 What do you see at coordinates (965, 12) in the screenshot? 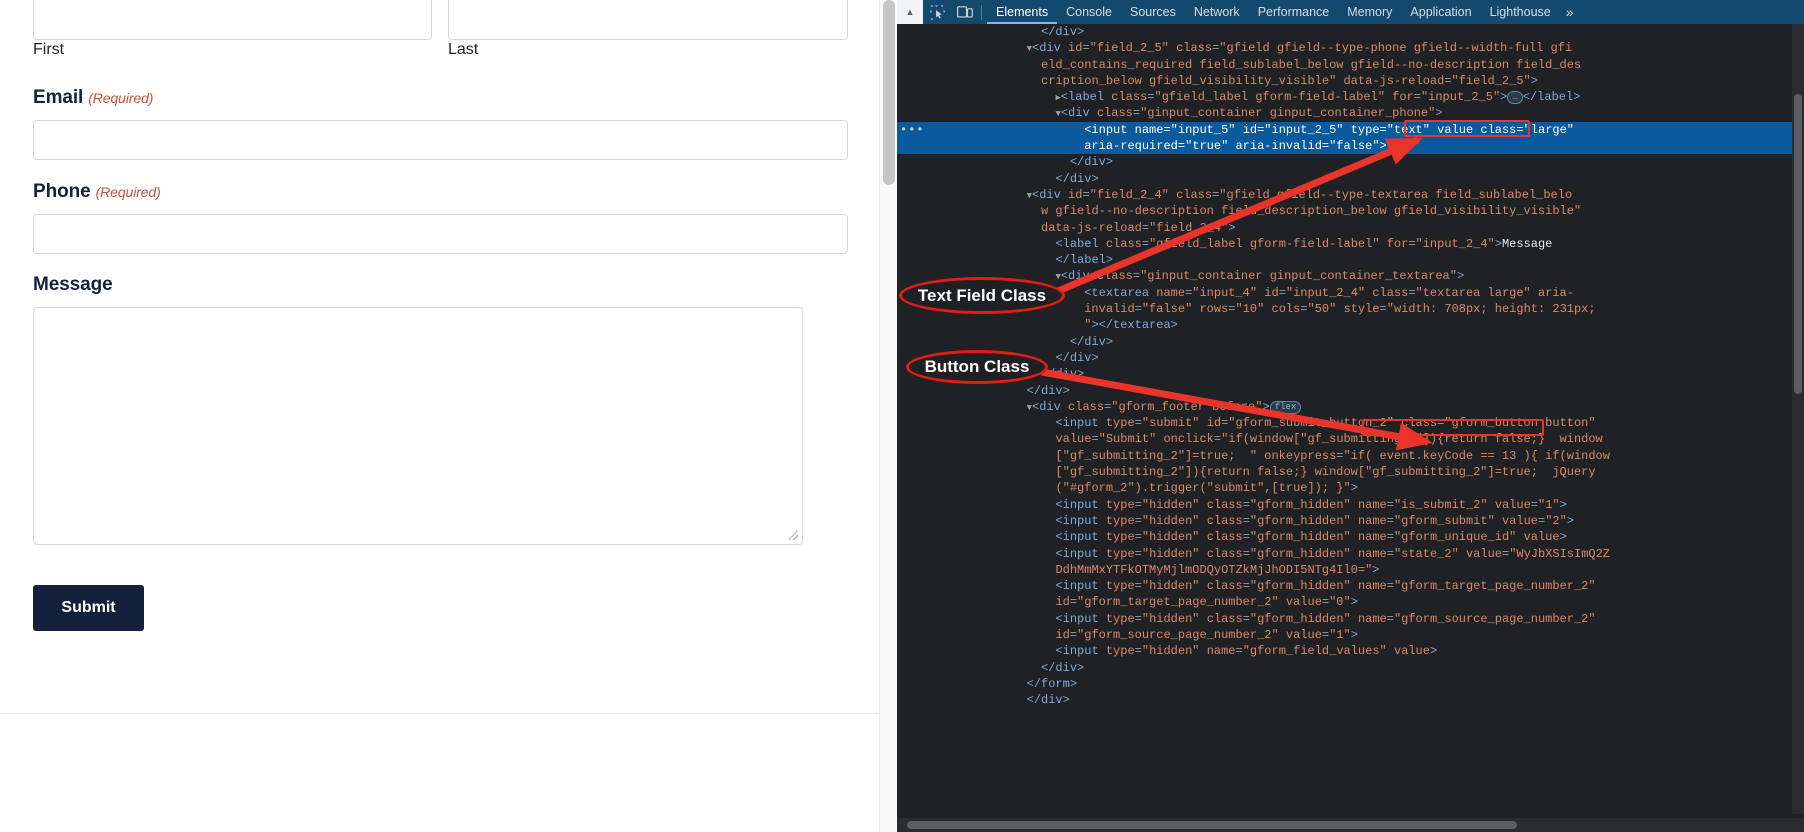
I see `device-toolbar-icon` at bounding box center [965, 12].